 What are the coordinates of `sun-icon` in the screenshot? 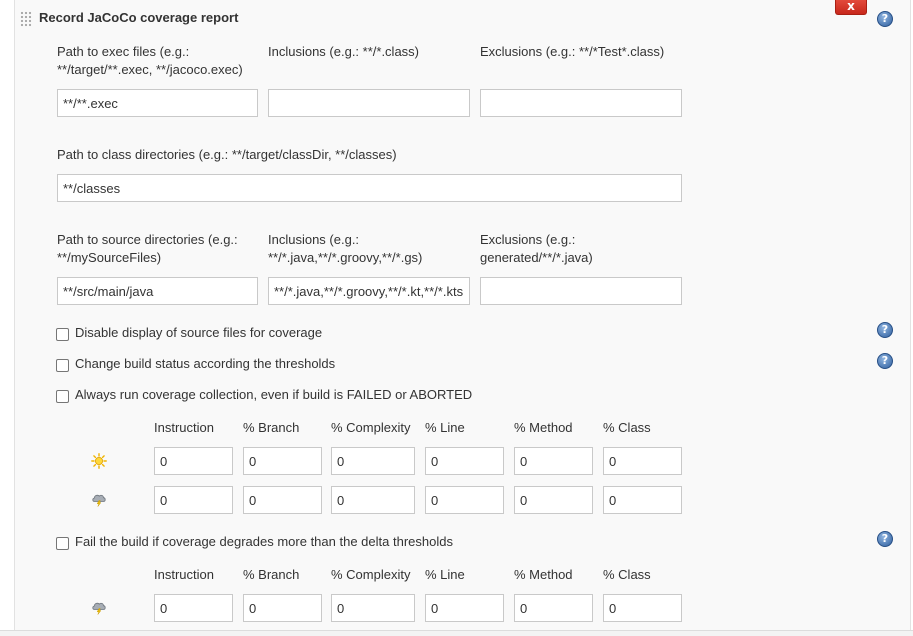 It's located at (99, 461).